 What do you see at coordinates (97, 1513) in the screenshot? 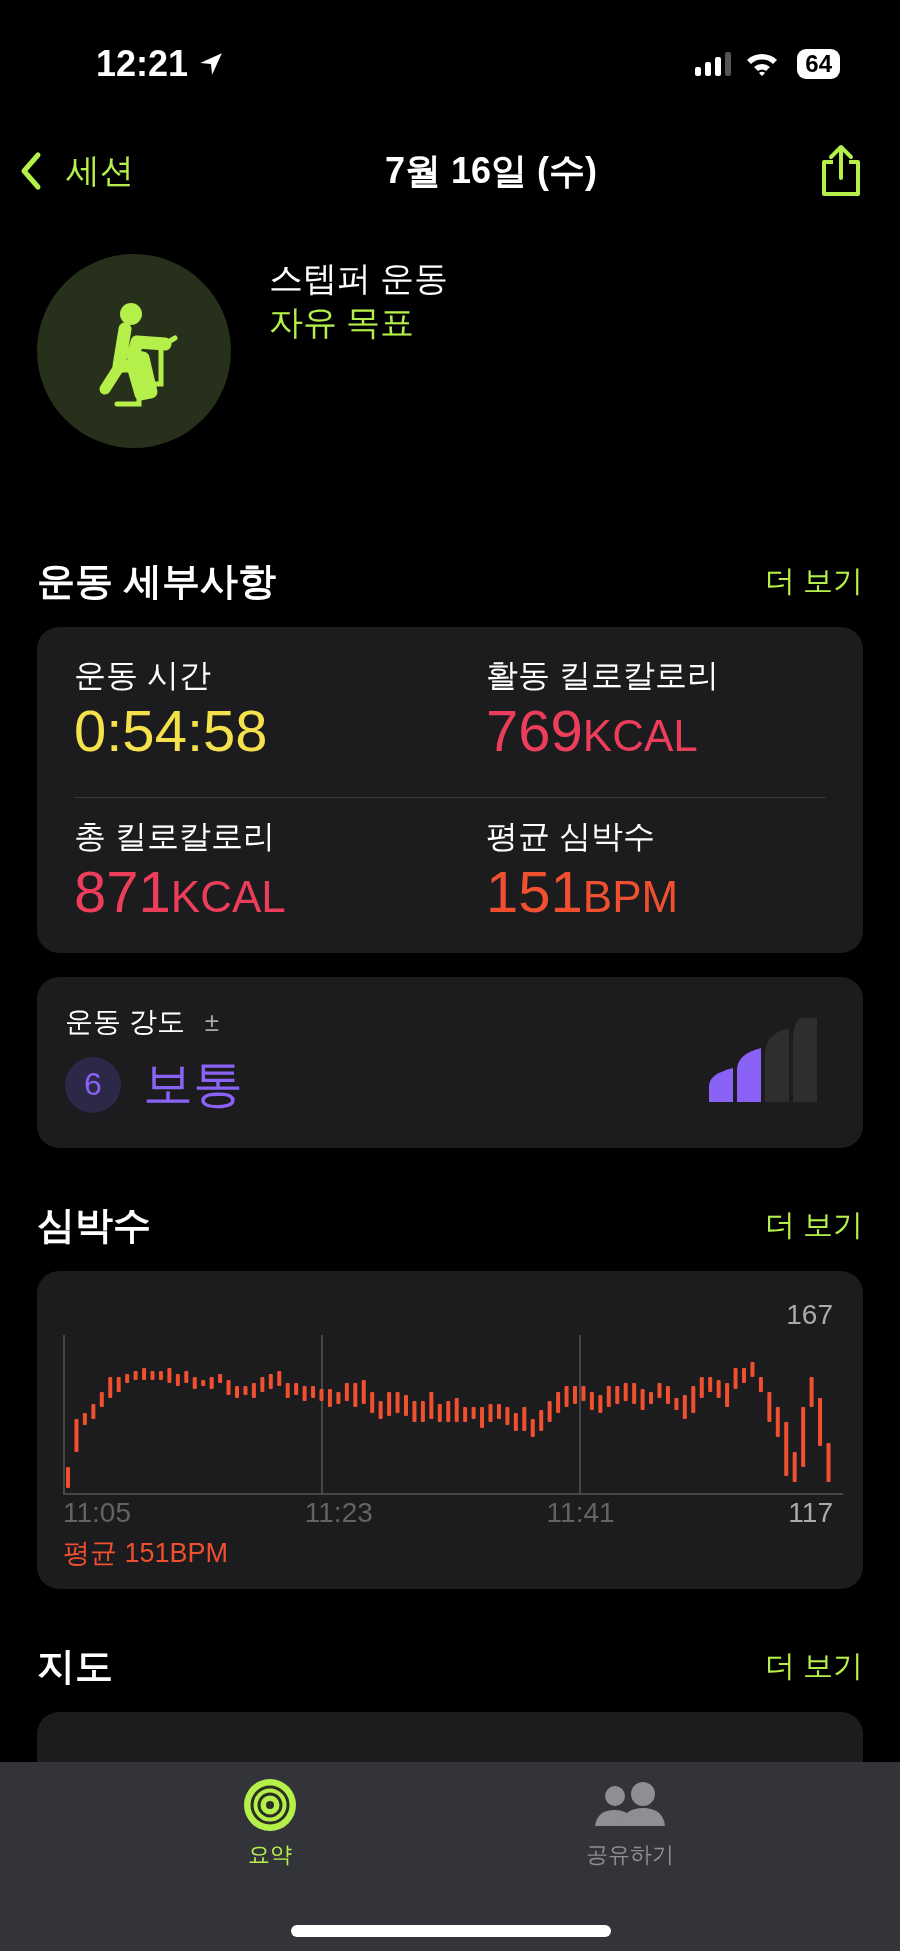
I see `time-label: 11:05` at bounding box center [97, 1513].